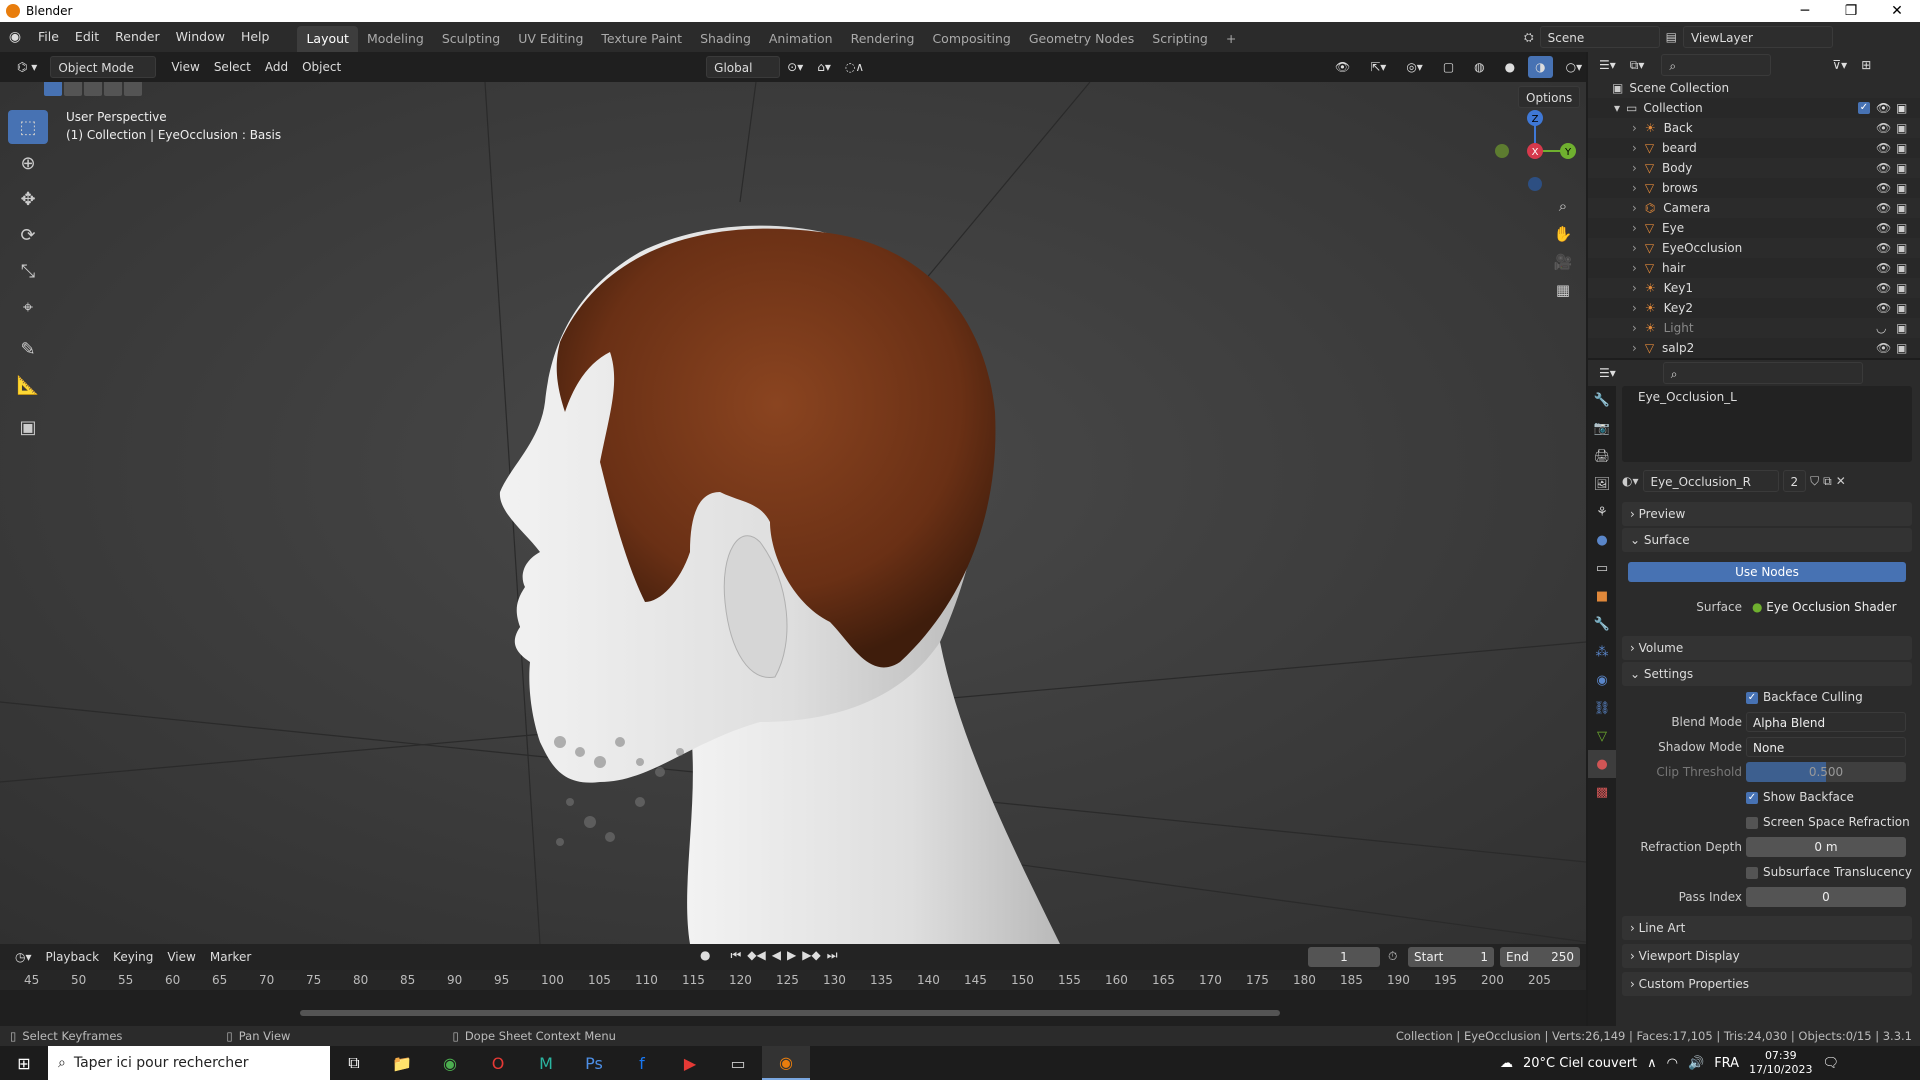 This screenshot has width=1920, height=1080. What do you see at coordinates (1696, 1063) in the screenshot?
I see `volume-icon: 🔊` at bounding box center [1696, 1063].